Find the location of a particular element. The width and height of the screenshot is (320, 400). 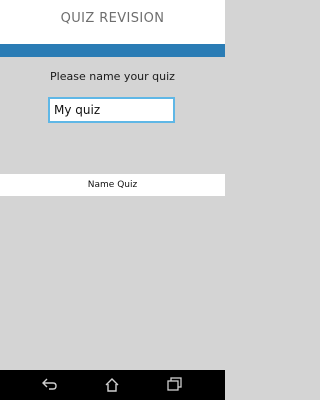

back-button is located at coordinates (50, 385).